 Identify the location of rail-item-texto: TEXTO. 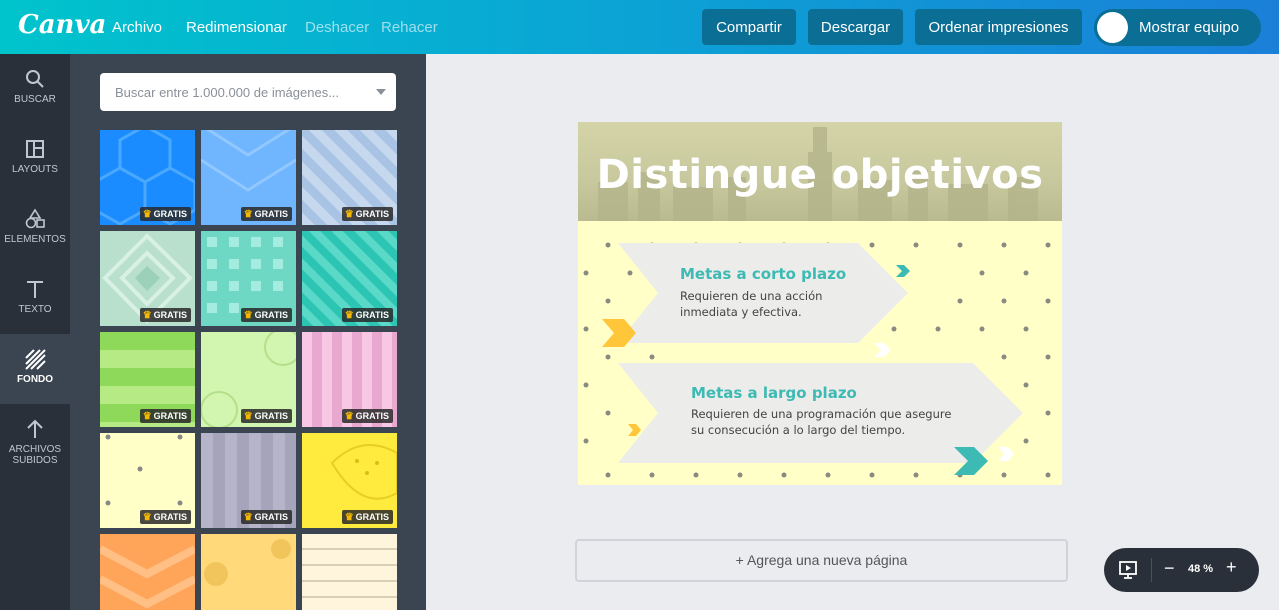
(35, 299).